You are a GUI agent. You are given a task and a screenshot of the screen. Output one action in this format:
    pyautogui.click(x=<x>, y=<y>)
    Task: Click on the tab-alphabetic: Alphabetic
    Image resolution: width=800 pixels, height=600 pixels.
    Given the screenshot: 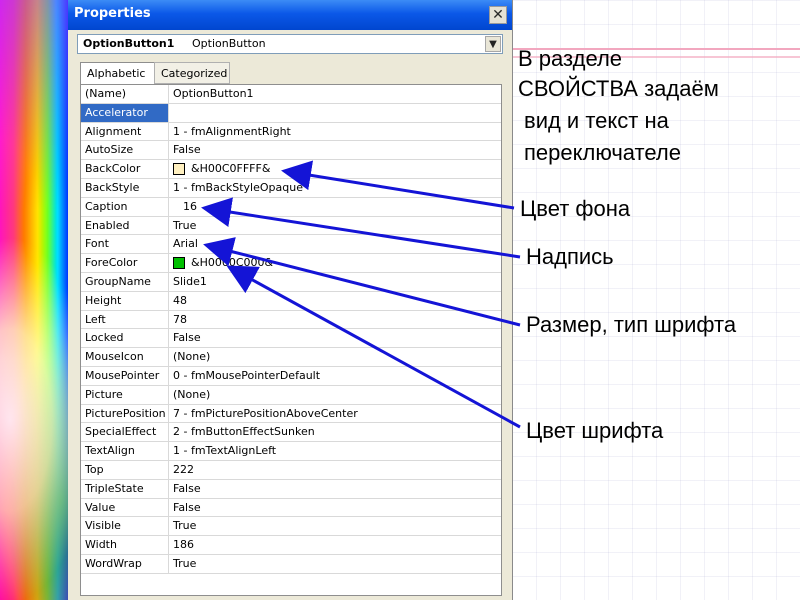 What is the action you would take?
    pyautogui.click(x=119, y=73)
    